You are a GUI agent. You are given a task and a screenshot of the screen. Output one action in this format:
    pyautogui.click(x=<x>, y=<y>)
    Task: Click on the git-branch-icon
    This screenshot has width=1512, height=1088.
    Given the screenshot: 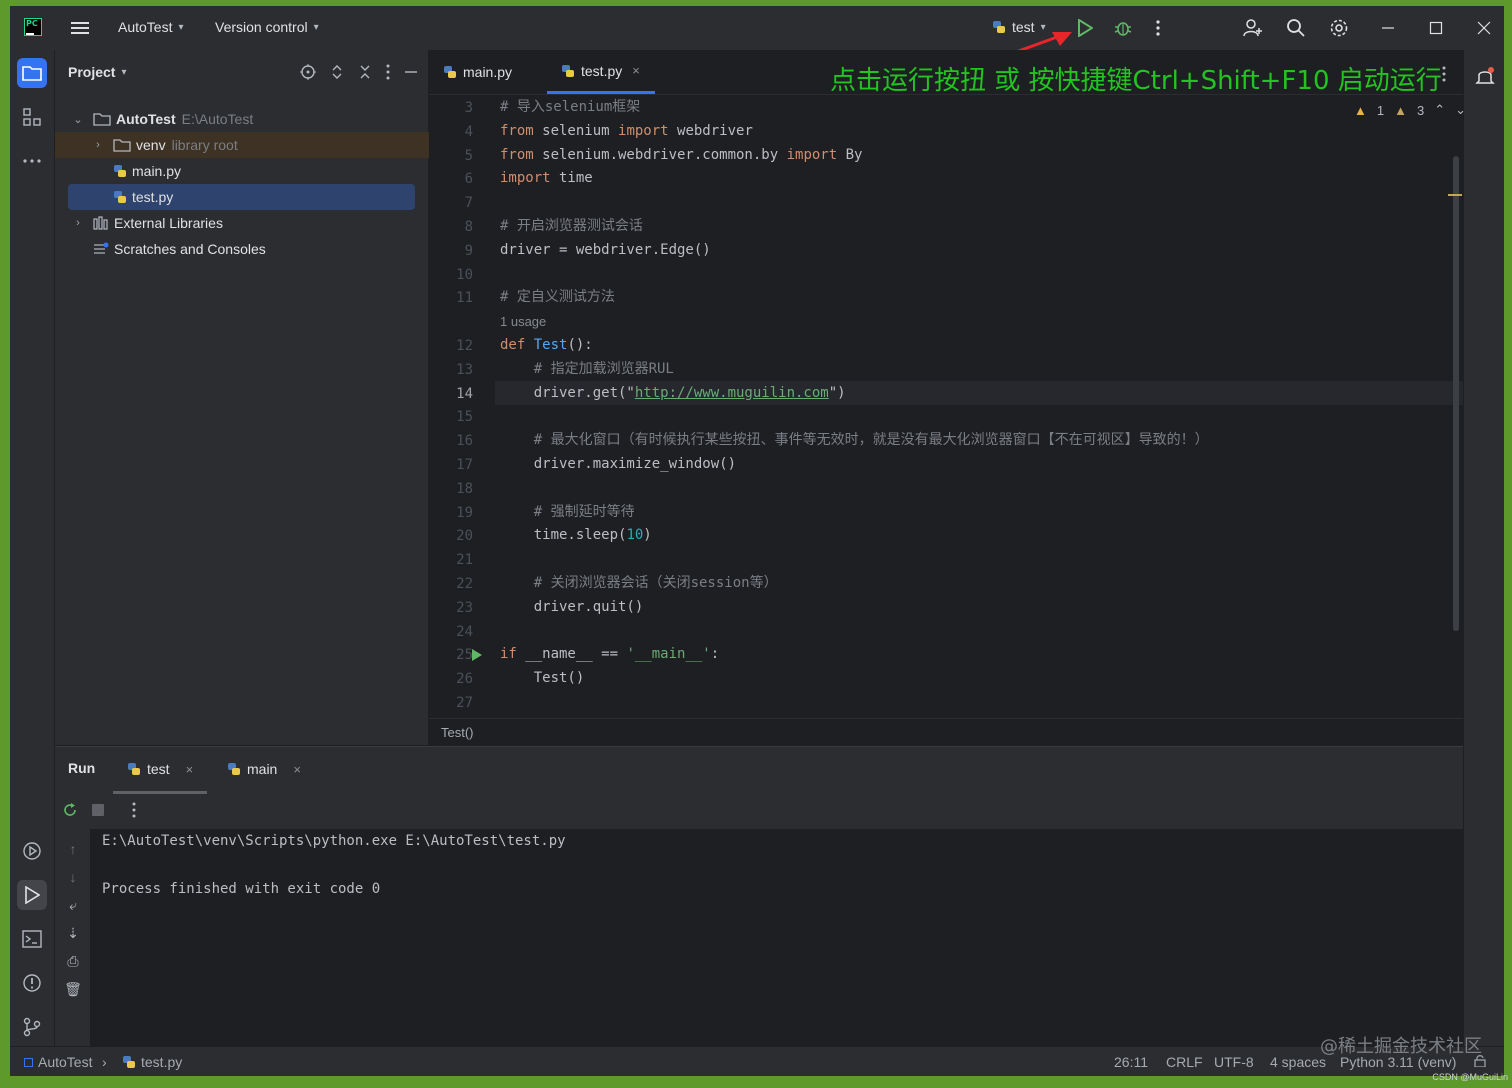 What is the action you would take?
    pyautogui.click(x=32, y=1027)
    